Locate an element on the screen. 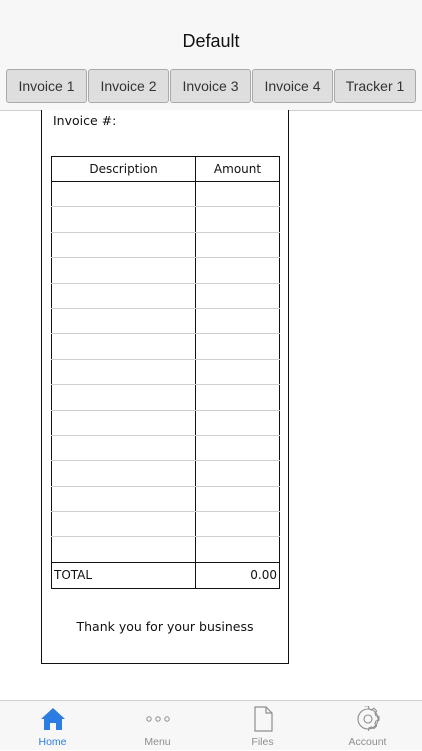  tab-files: Files is located at coordinates (262, 726).